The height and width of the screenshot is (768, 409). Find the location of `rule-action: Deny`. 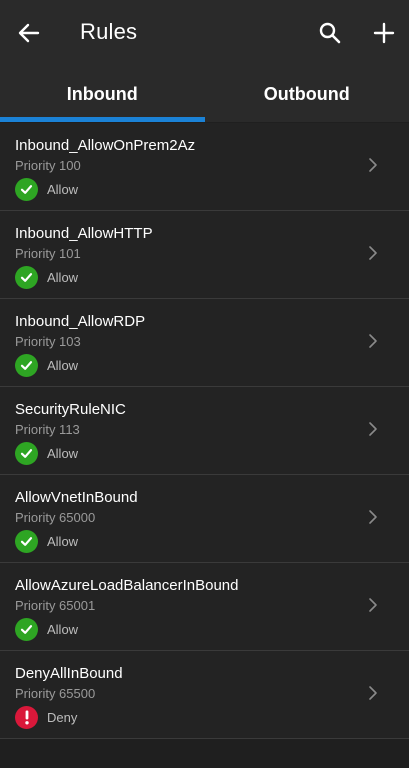

rule-action: Deny is located at coordinates (62, 717).